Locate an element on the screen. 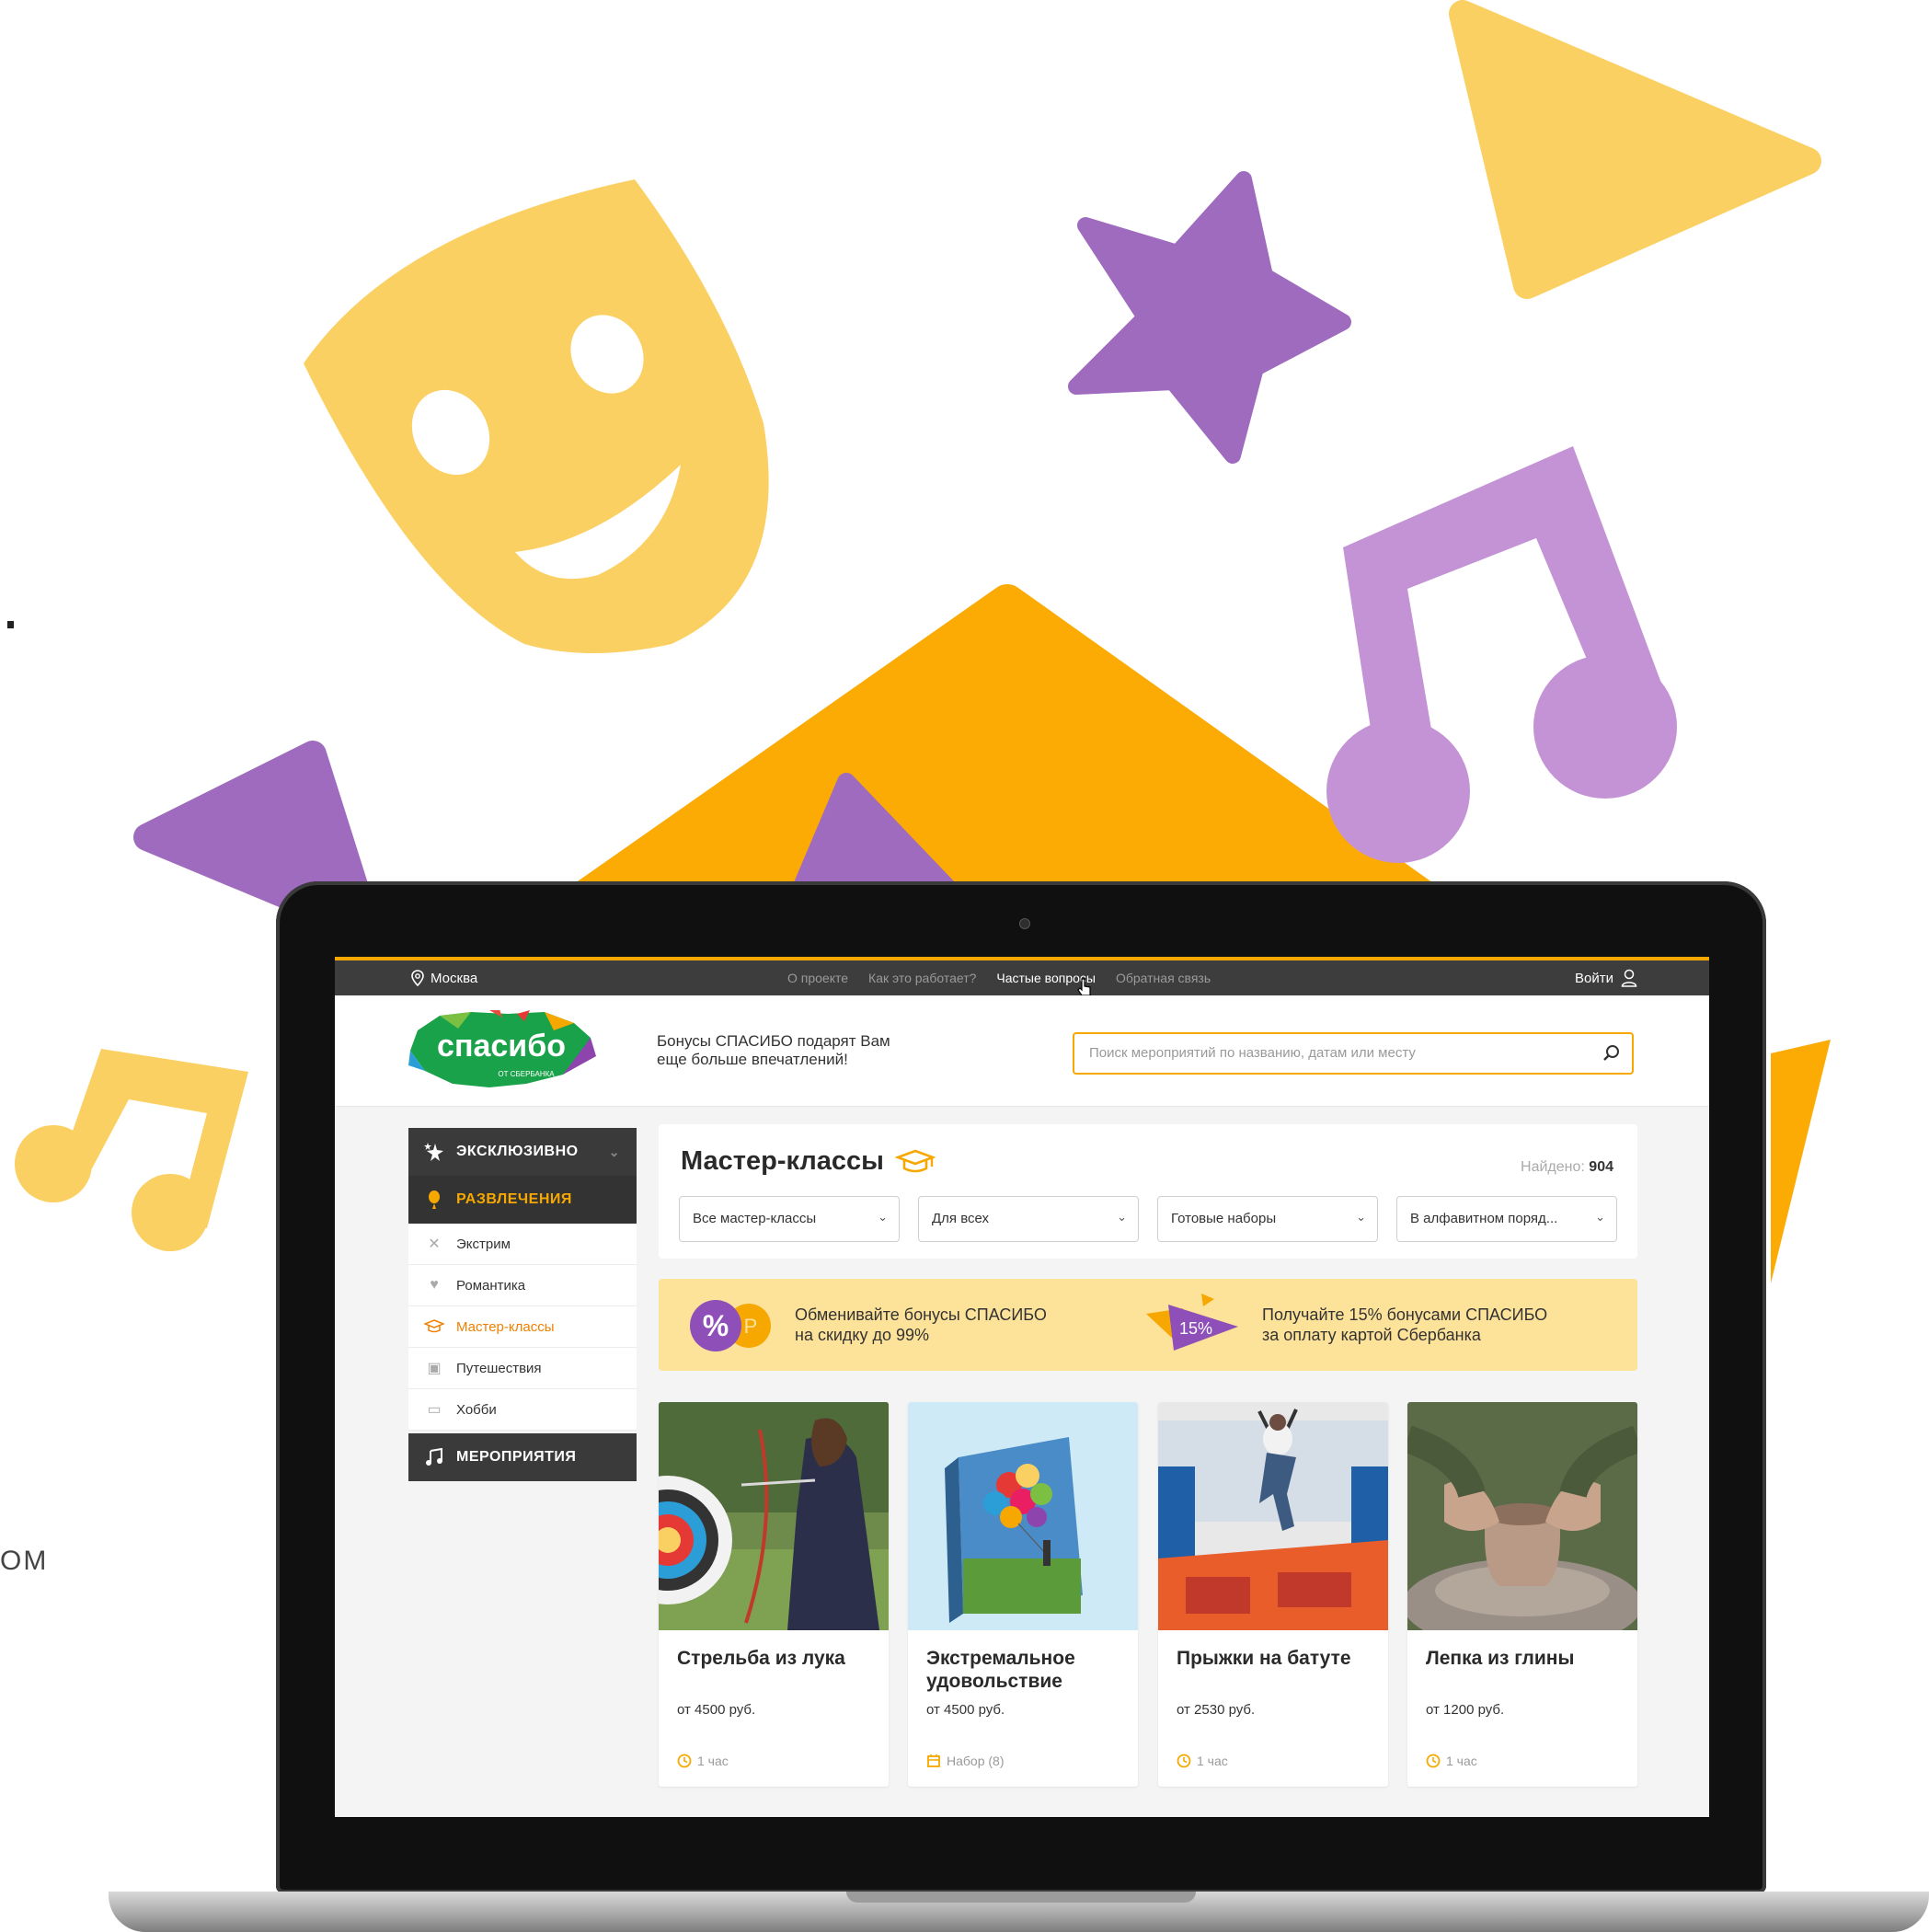 The image size is (1929, 1932). sidebar-item-label: Мастер-классы is located at coordinates (505, 1326).